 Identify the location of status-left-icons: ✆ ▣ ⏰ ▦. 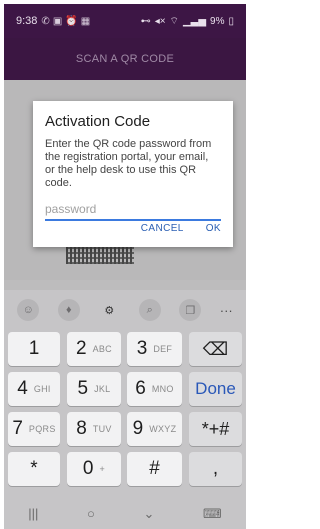
(65, 21).